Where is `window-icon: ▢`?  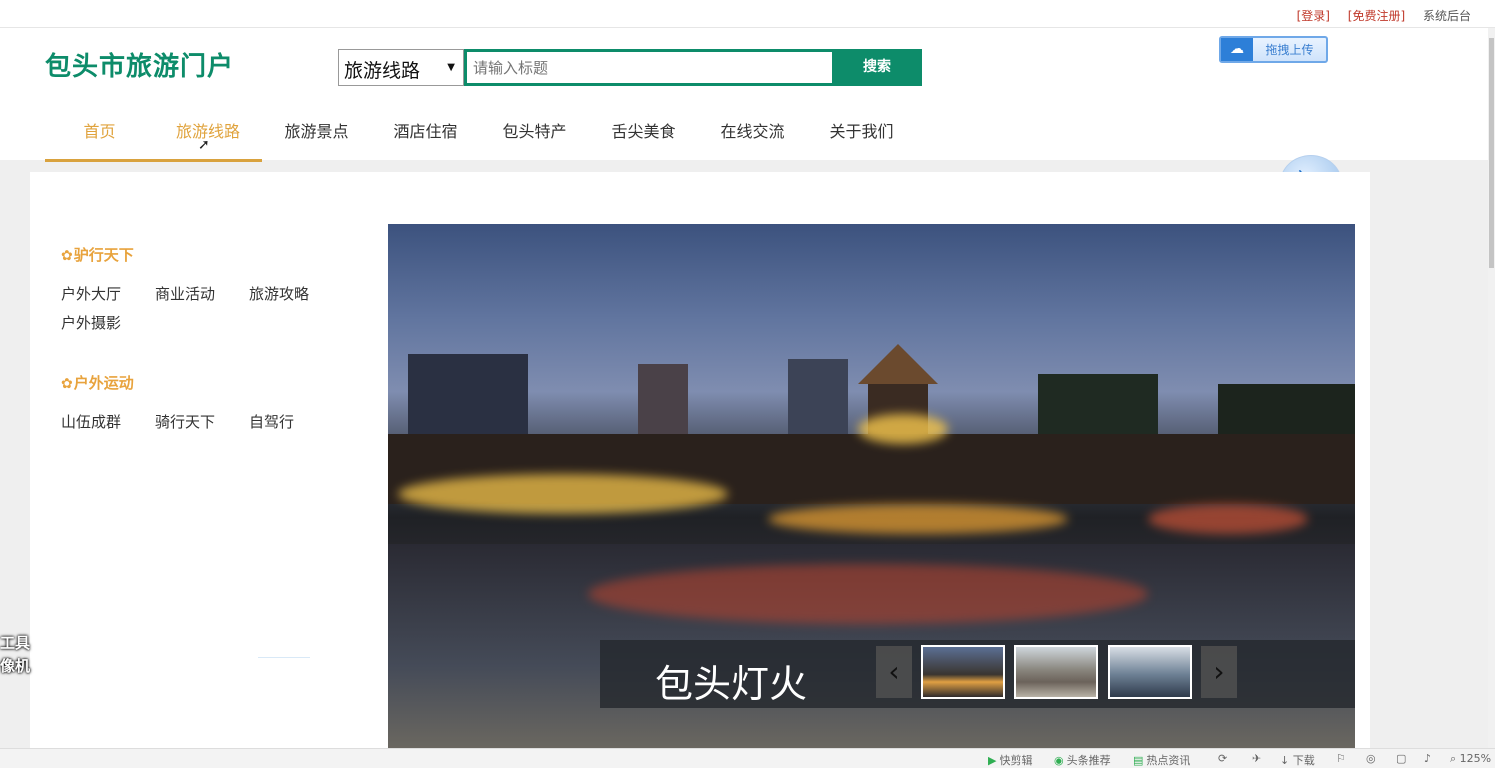
window-icon: ▢ is located at coordinates (1401, 758).